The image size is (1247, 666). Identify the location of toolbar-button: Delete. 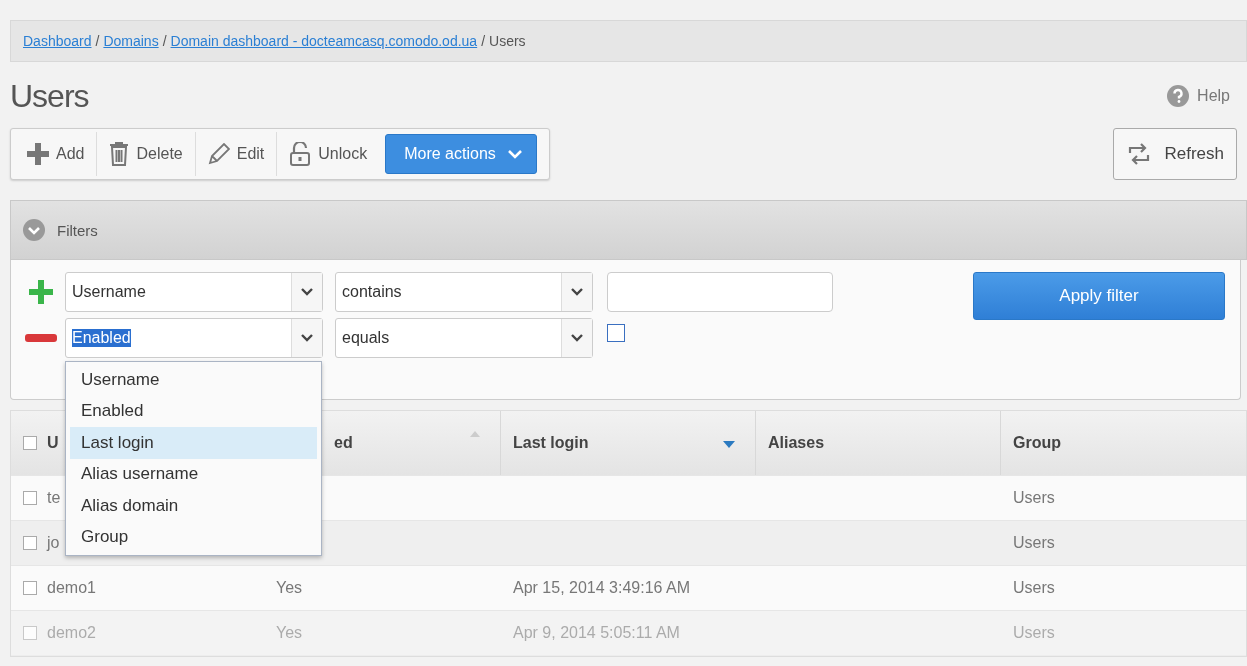
(146, 154).